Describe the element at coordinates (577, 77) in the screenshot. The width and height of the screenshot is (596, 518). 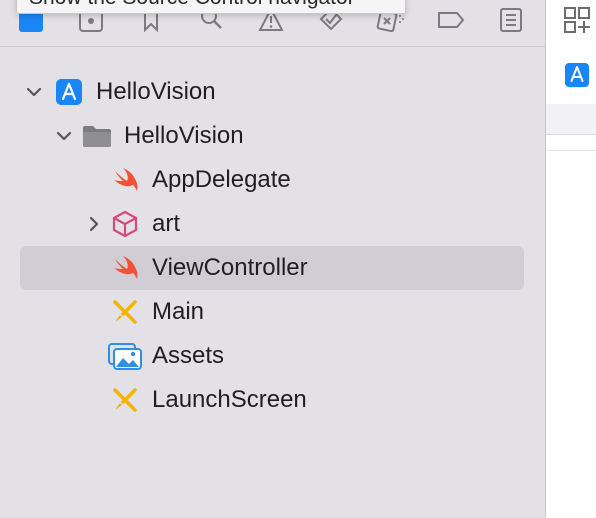
I see `xcode-app-icon` at that location.